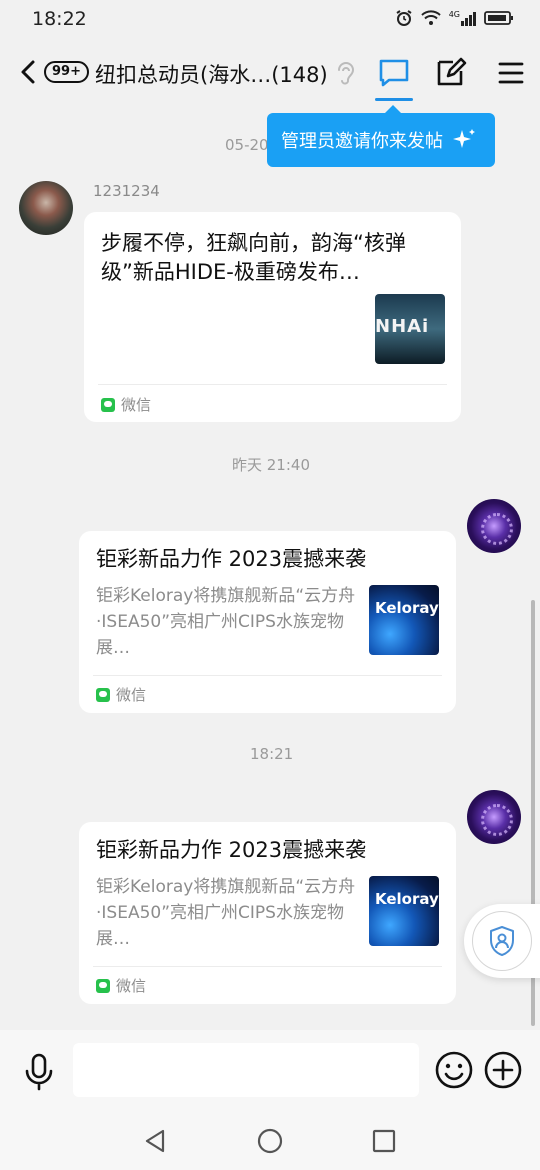 Image resolution: width=540 pixels, height=1170 pixels. Describe the element at coordinates (246, 1070) in the screenshot. I see `message-input` at that location.